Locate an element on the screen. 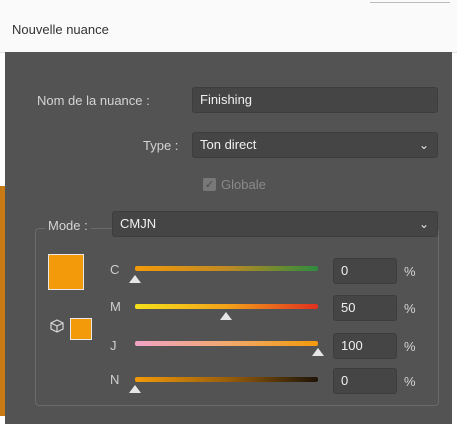  cyan-percent: % is located at coordinates (410, 271).